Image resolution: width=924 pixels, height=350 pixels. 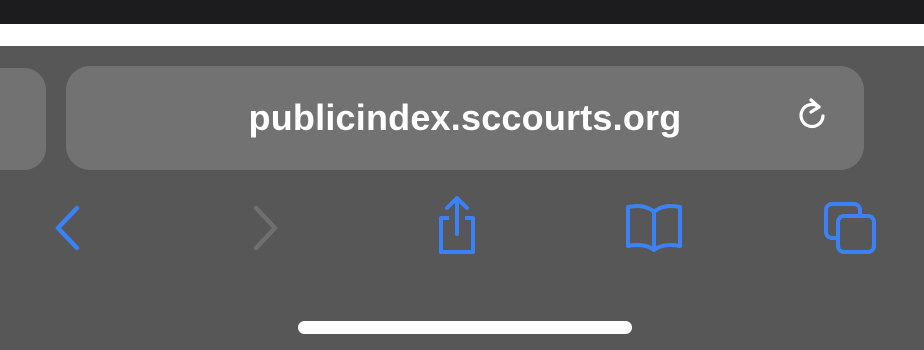 I want to click on share-icon, so click(x=457, y=225).